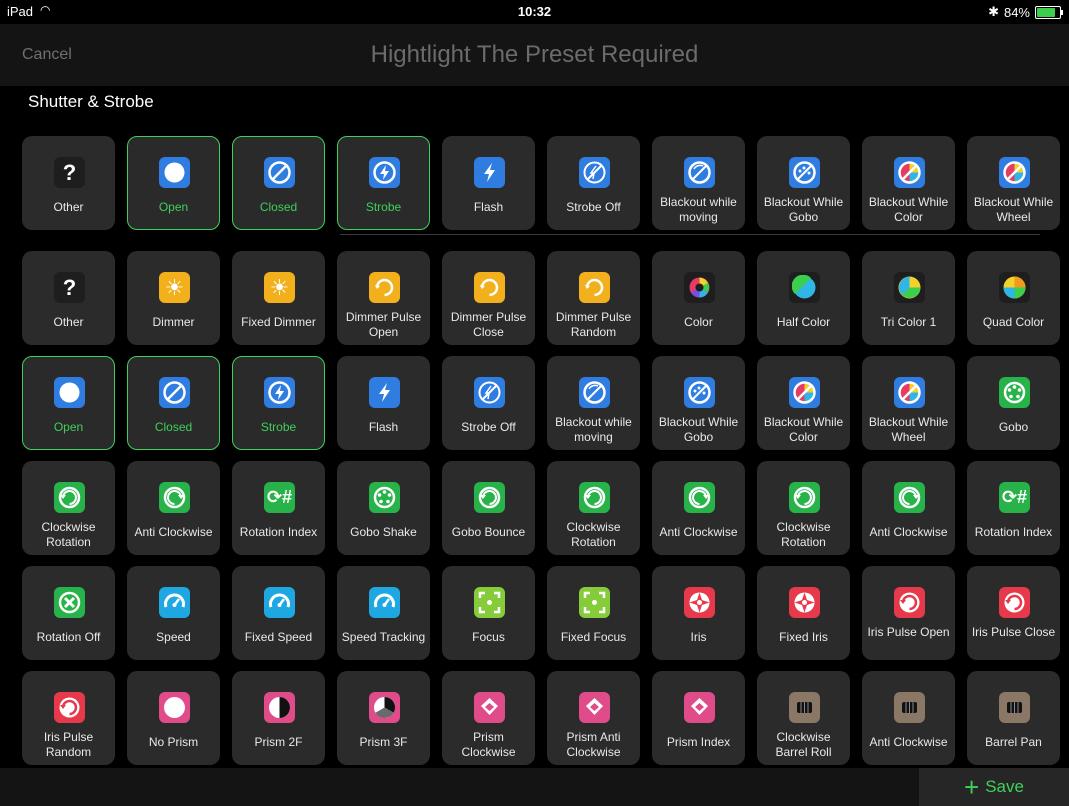 The width and height of the screenshot is (1069, 806). Describe the element at coordinates (173, 207) in the screenshot. I see `preset-label: Open` at that location.